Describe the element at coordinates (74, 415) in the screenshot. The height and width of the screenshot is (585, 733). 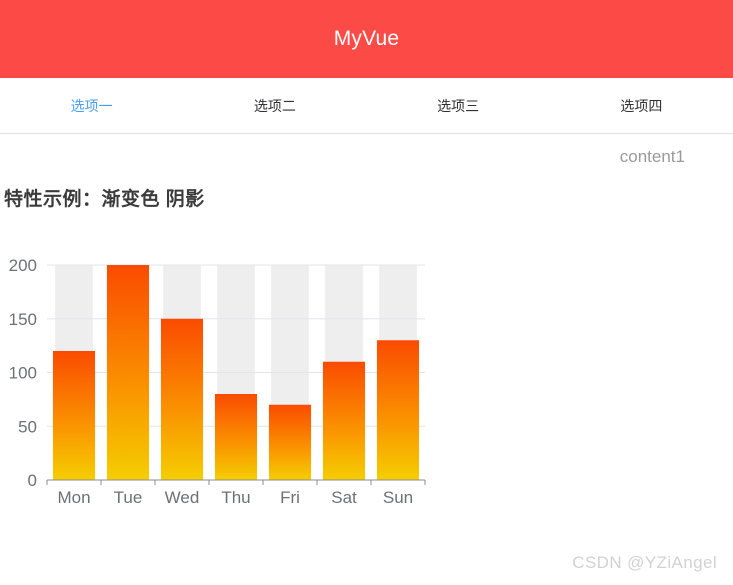
I see `bar-mon` at that location.